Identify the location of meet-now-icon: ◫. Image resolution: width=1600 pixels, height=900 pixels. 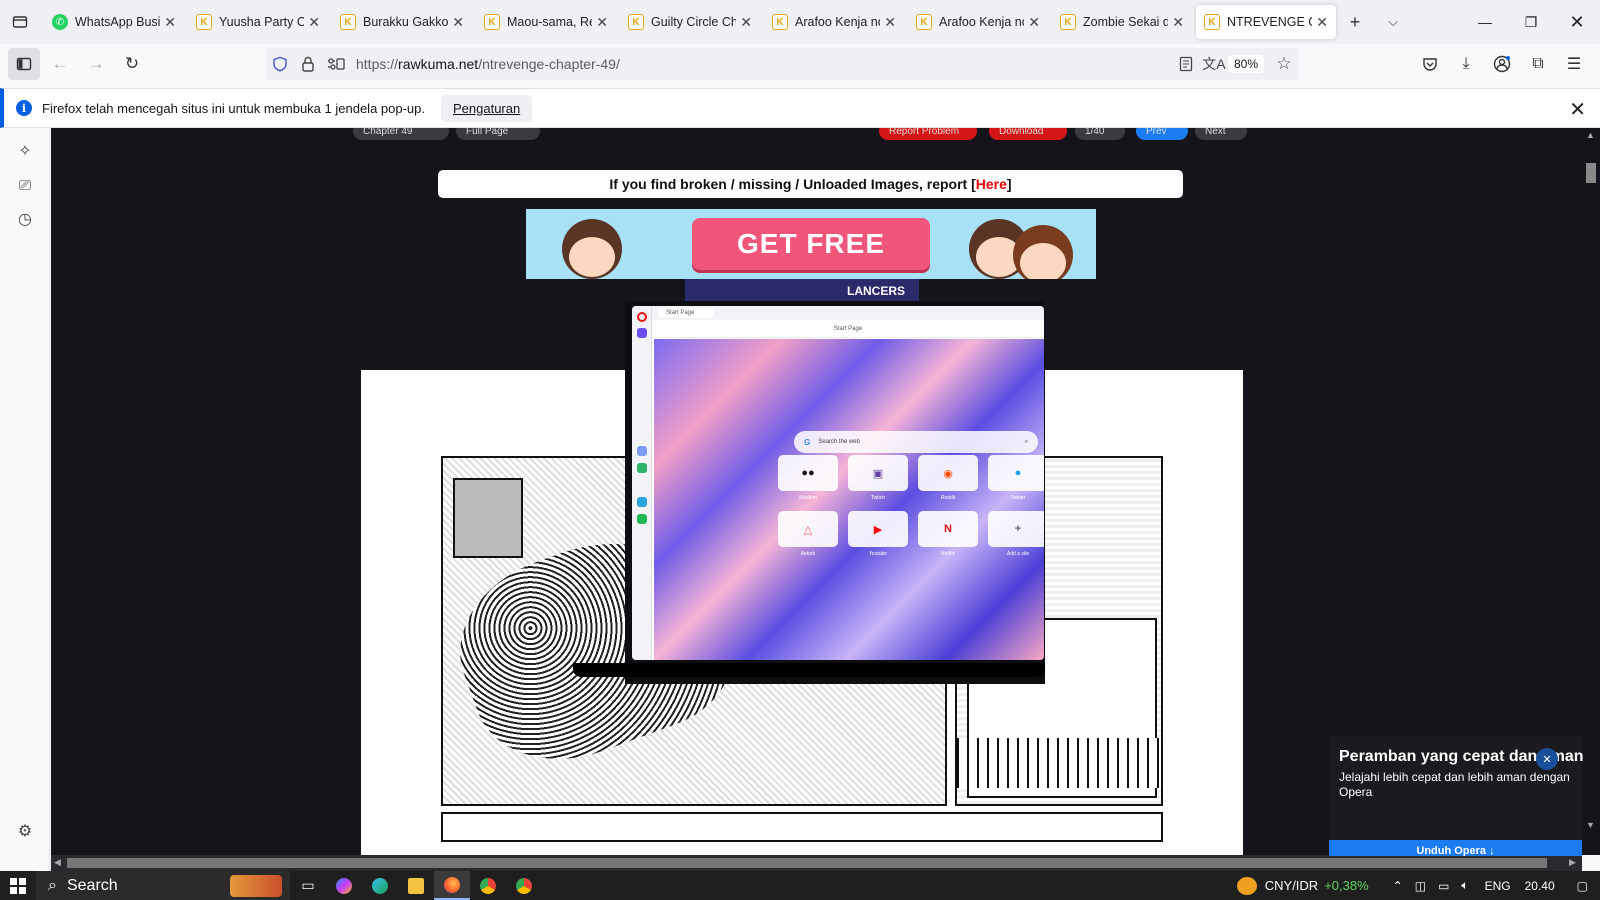
(1420, 886).